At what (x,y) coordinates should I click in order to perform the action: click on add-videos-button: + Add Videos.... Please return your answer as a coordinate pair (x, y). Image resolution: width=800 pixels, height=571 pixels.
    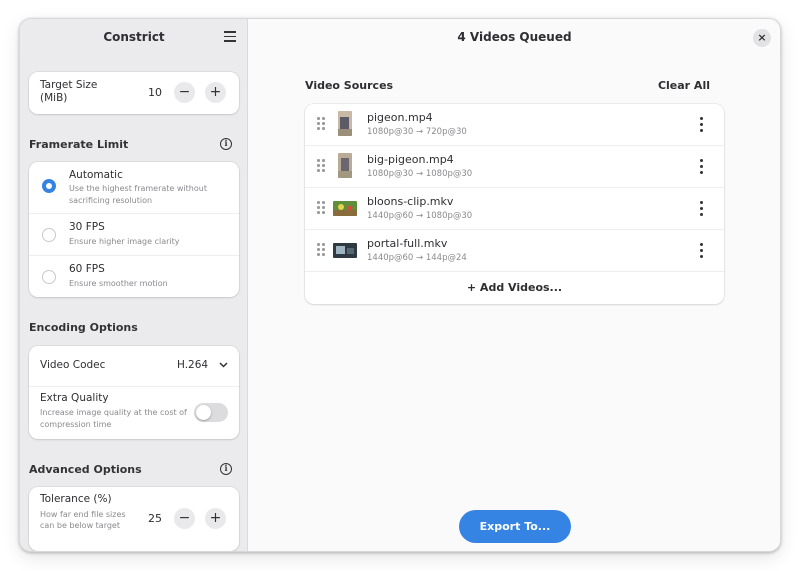
    Looking at the image, I should click on (514, 288).